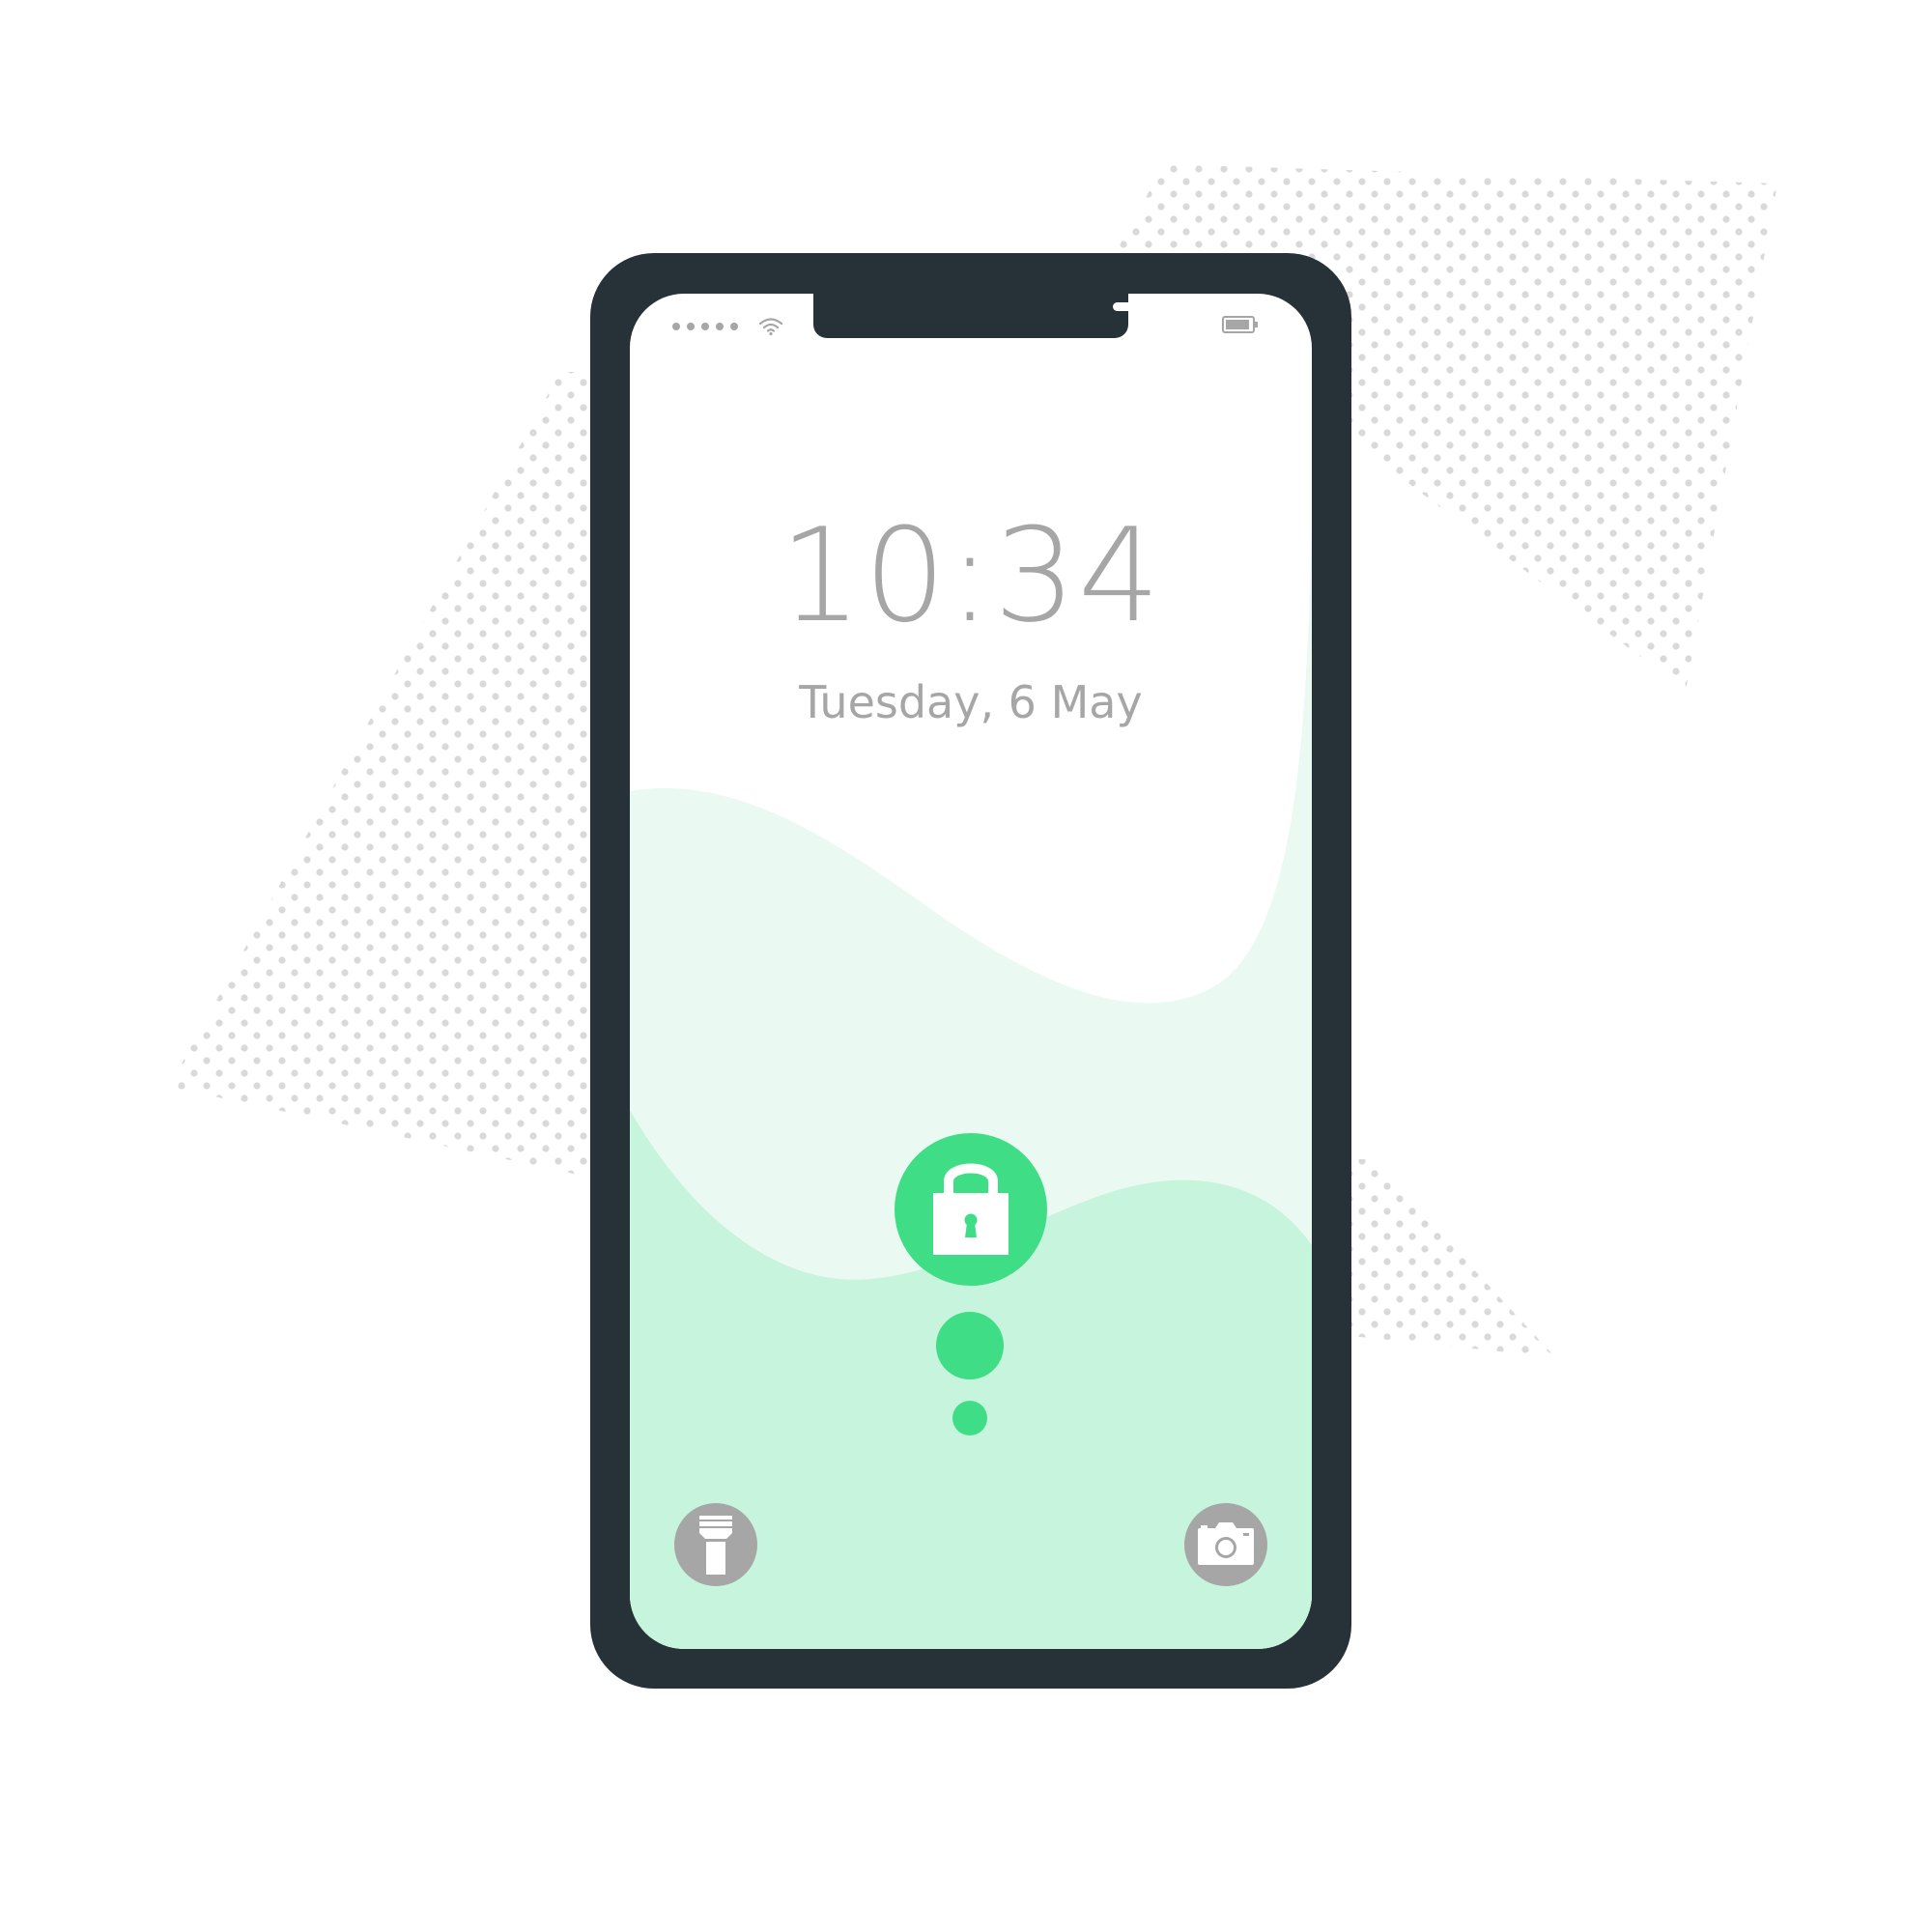 The image size is (1932, 1932). Describe the element at coordinates (1439, 1258) in the screenshot. I see `dotted-shape-bottom-right` at that location.